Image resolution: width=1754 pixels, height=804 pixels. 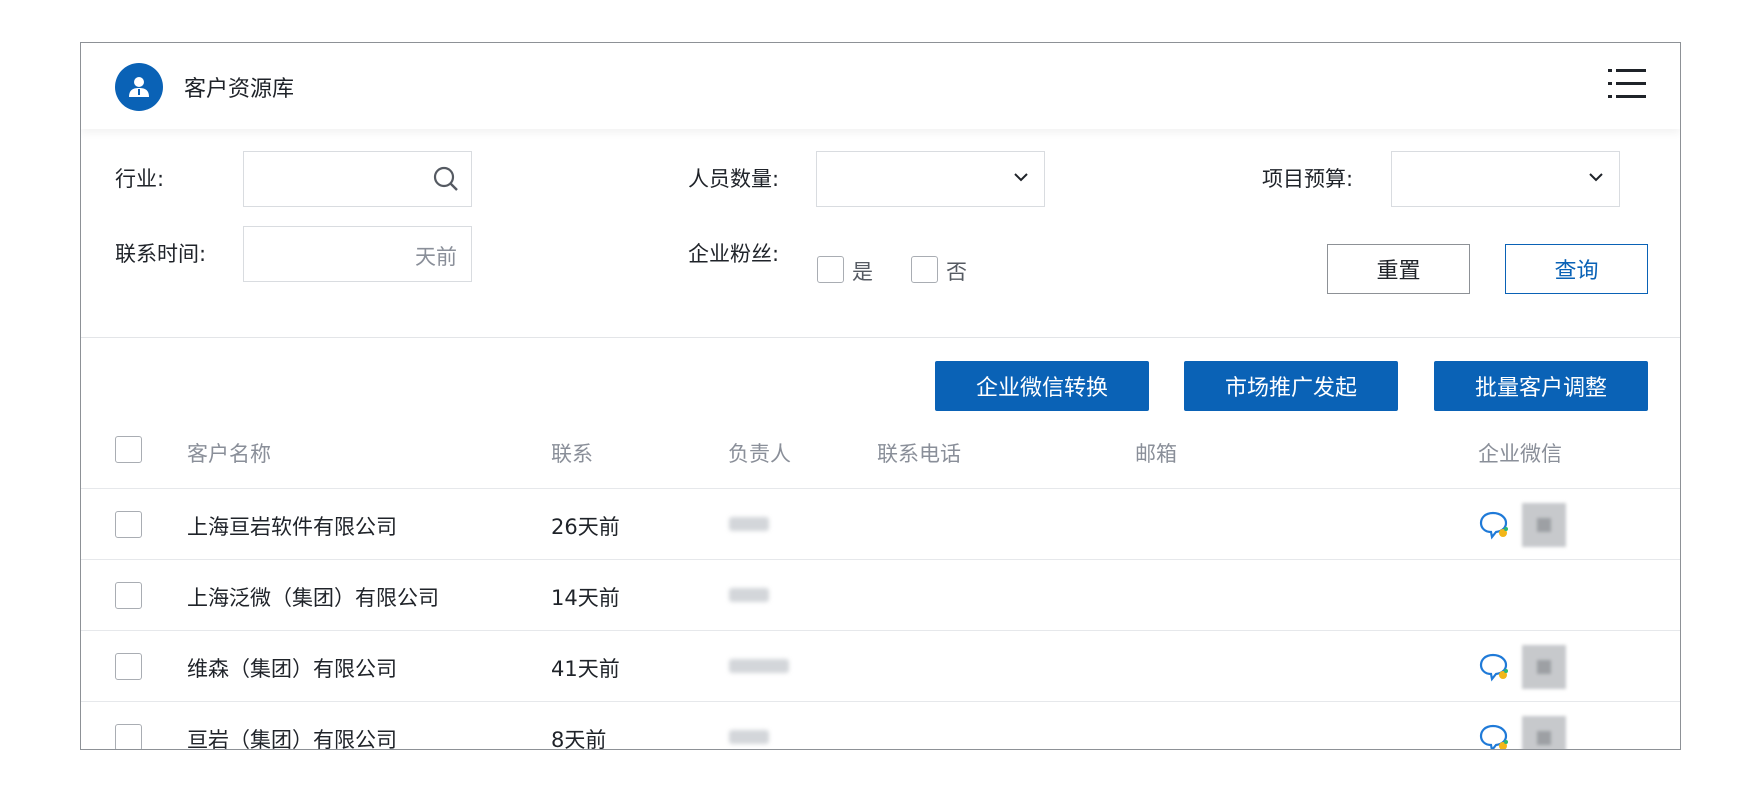 I want to click on contact-time-label: 联系时间:, so click(x=161, y=254).